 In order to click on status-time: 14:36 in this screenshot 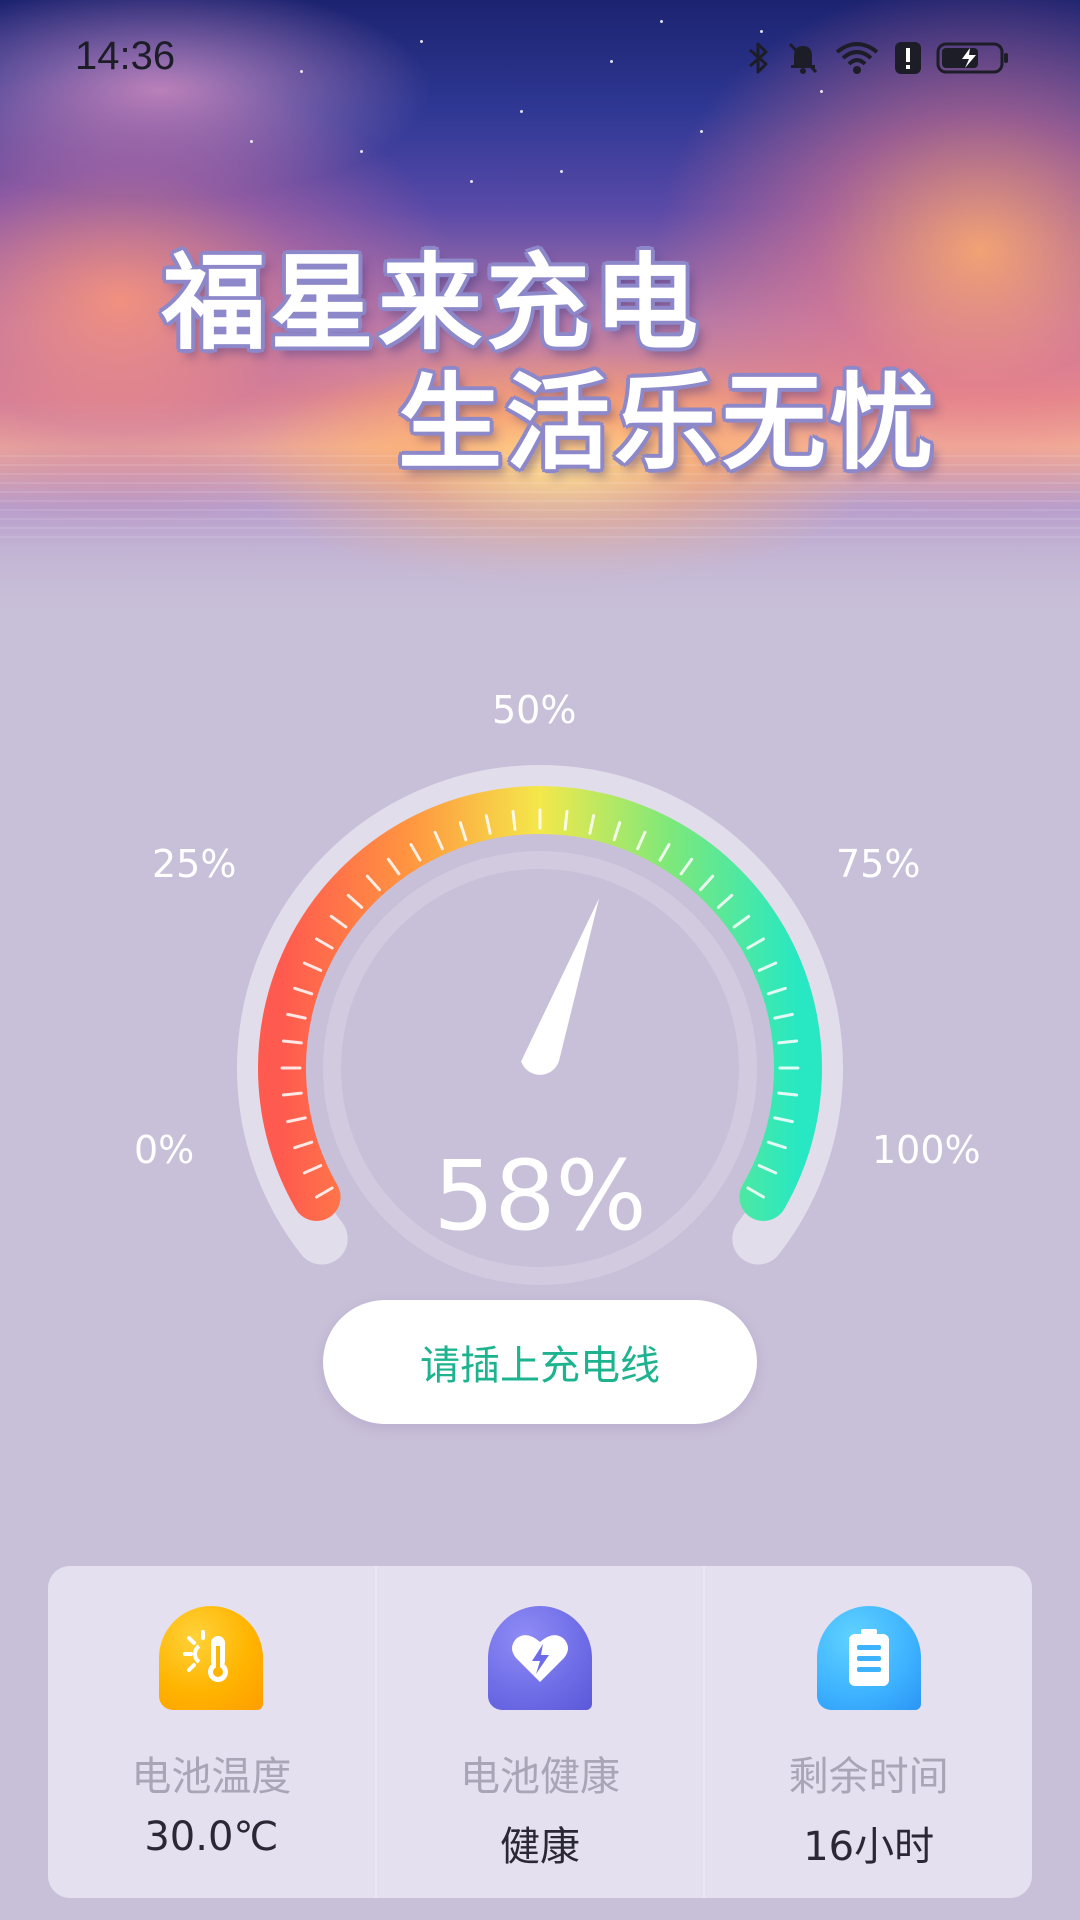, I will do `click(125, 56)`.